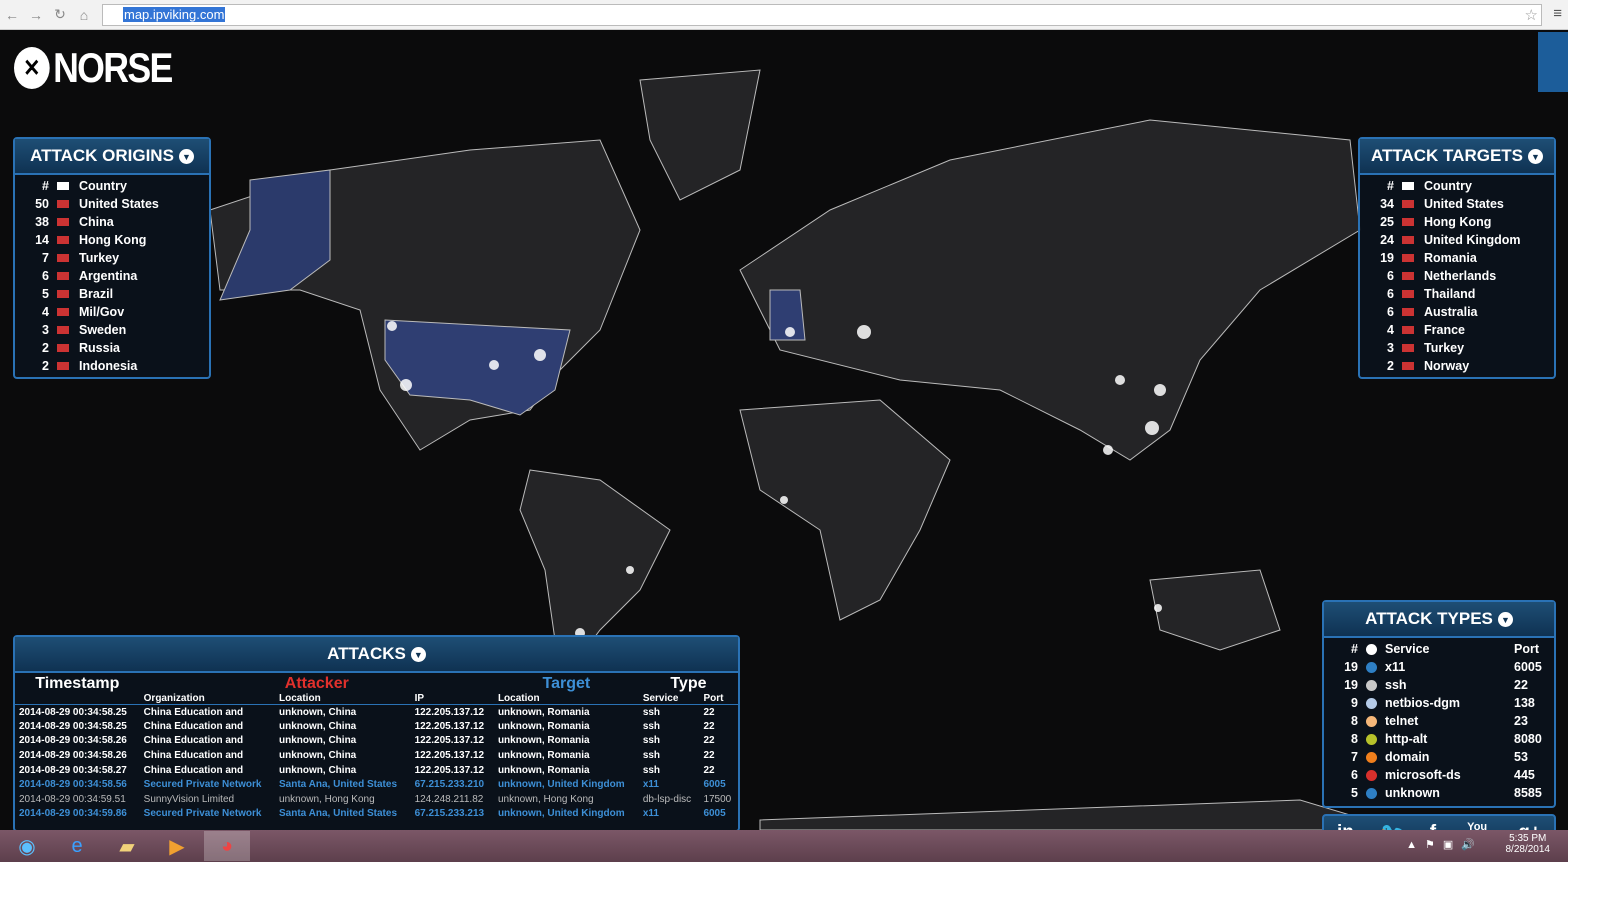 The image size is (1600, 900). I want to click on service-name: unknown, so click(1412, 793).